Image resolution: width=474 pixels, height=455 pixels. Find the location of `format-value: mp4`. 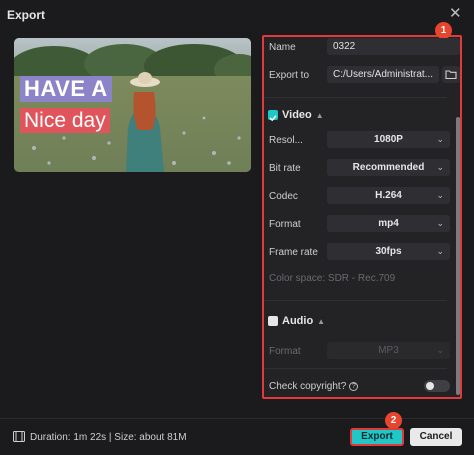

format-value: mp4 is located at coordinates (388, 223).